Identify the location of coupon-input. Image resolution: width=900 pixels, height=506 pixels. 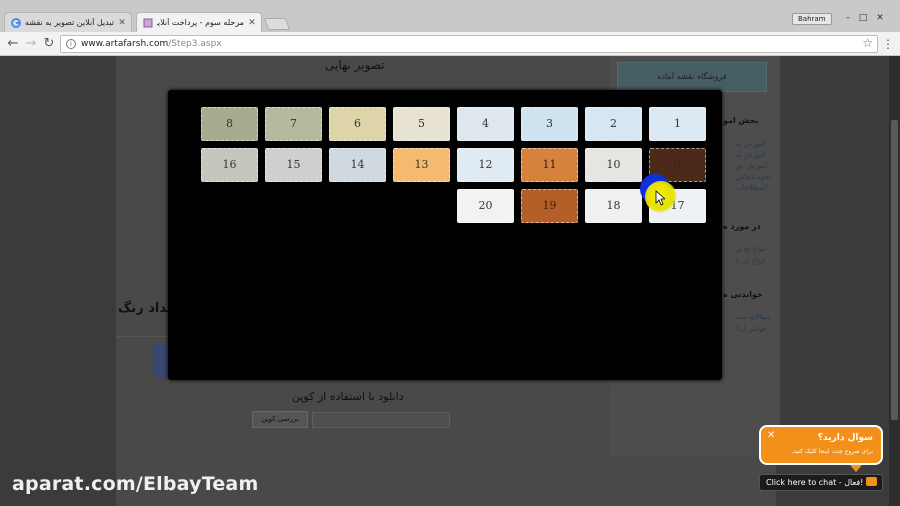
(381, 420).